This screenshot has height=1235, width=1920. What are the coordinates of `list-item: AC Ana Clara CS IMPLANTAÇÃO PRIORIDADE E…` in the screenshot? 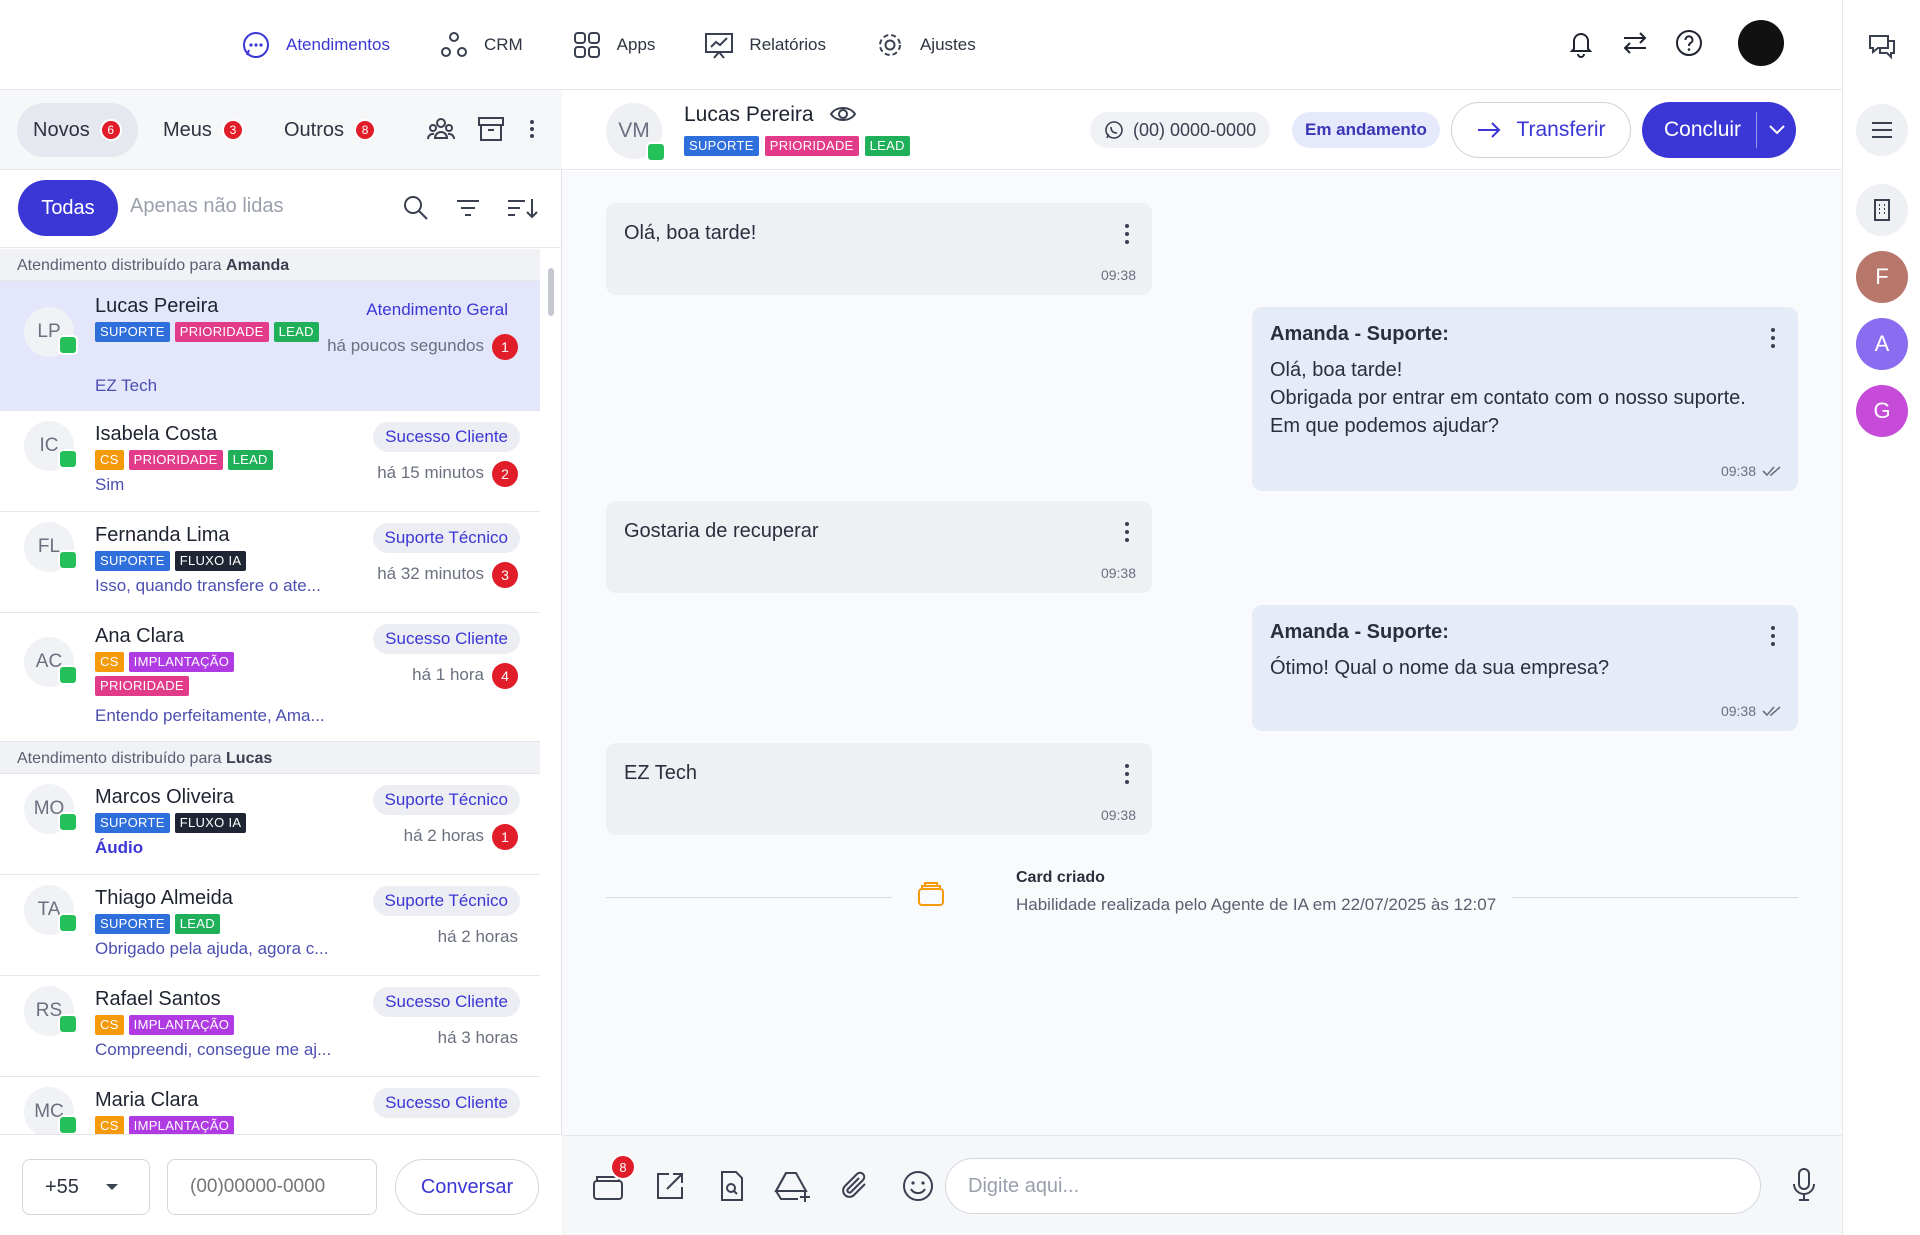 It's located at (270, 677).